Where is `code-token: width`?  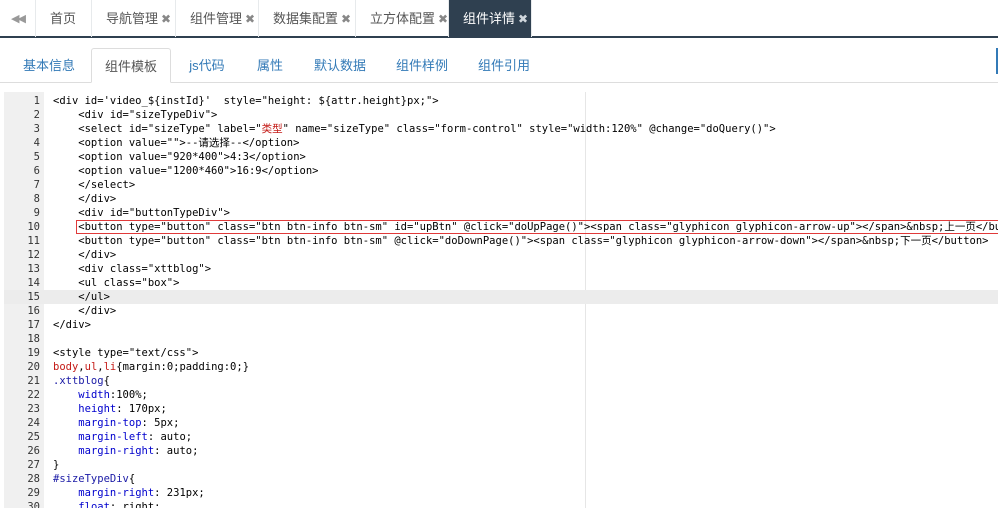 code-token: width is located at coordinates (94, 395).